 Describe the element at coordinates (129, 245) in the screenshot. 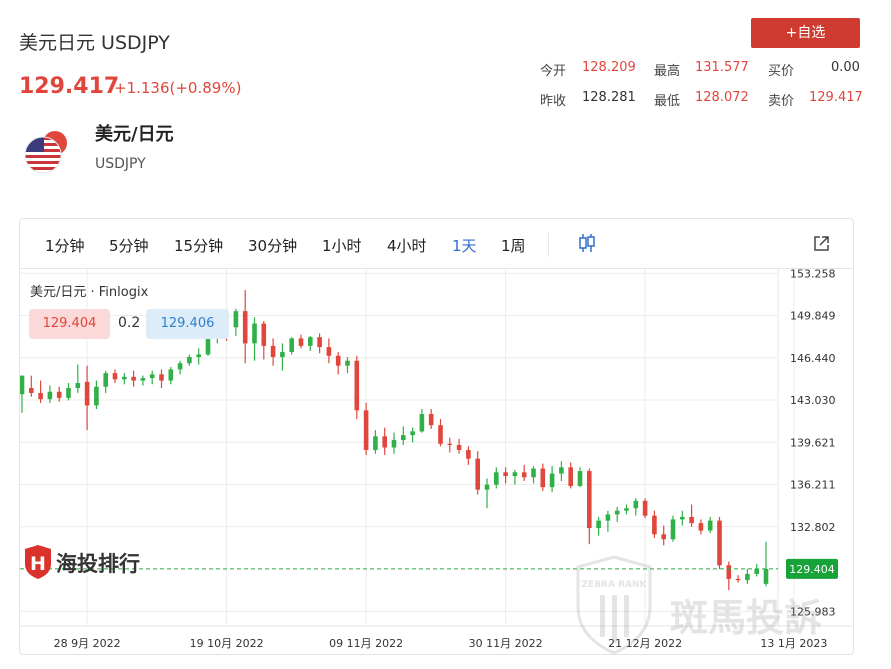

I see `timeframe-5min: 5分钟` at that location.